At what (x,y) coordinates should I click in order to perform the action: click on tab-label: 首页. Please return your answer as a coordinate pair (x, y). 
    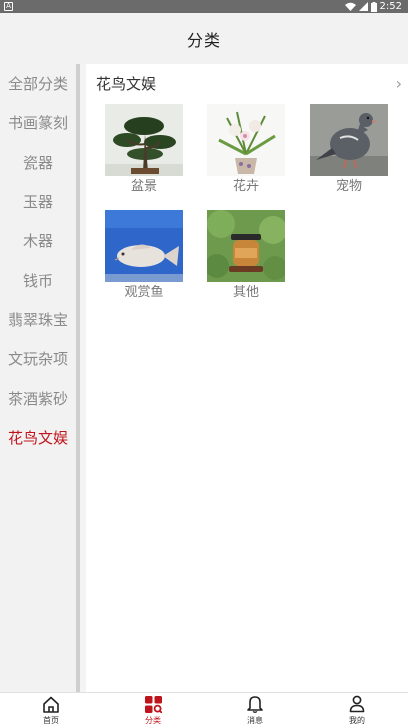
    Looking at the image, I should click on (51, 720).